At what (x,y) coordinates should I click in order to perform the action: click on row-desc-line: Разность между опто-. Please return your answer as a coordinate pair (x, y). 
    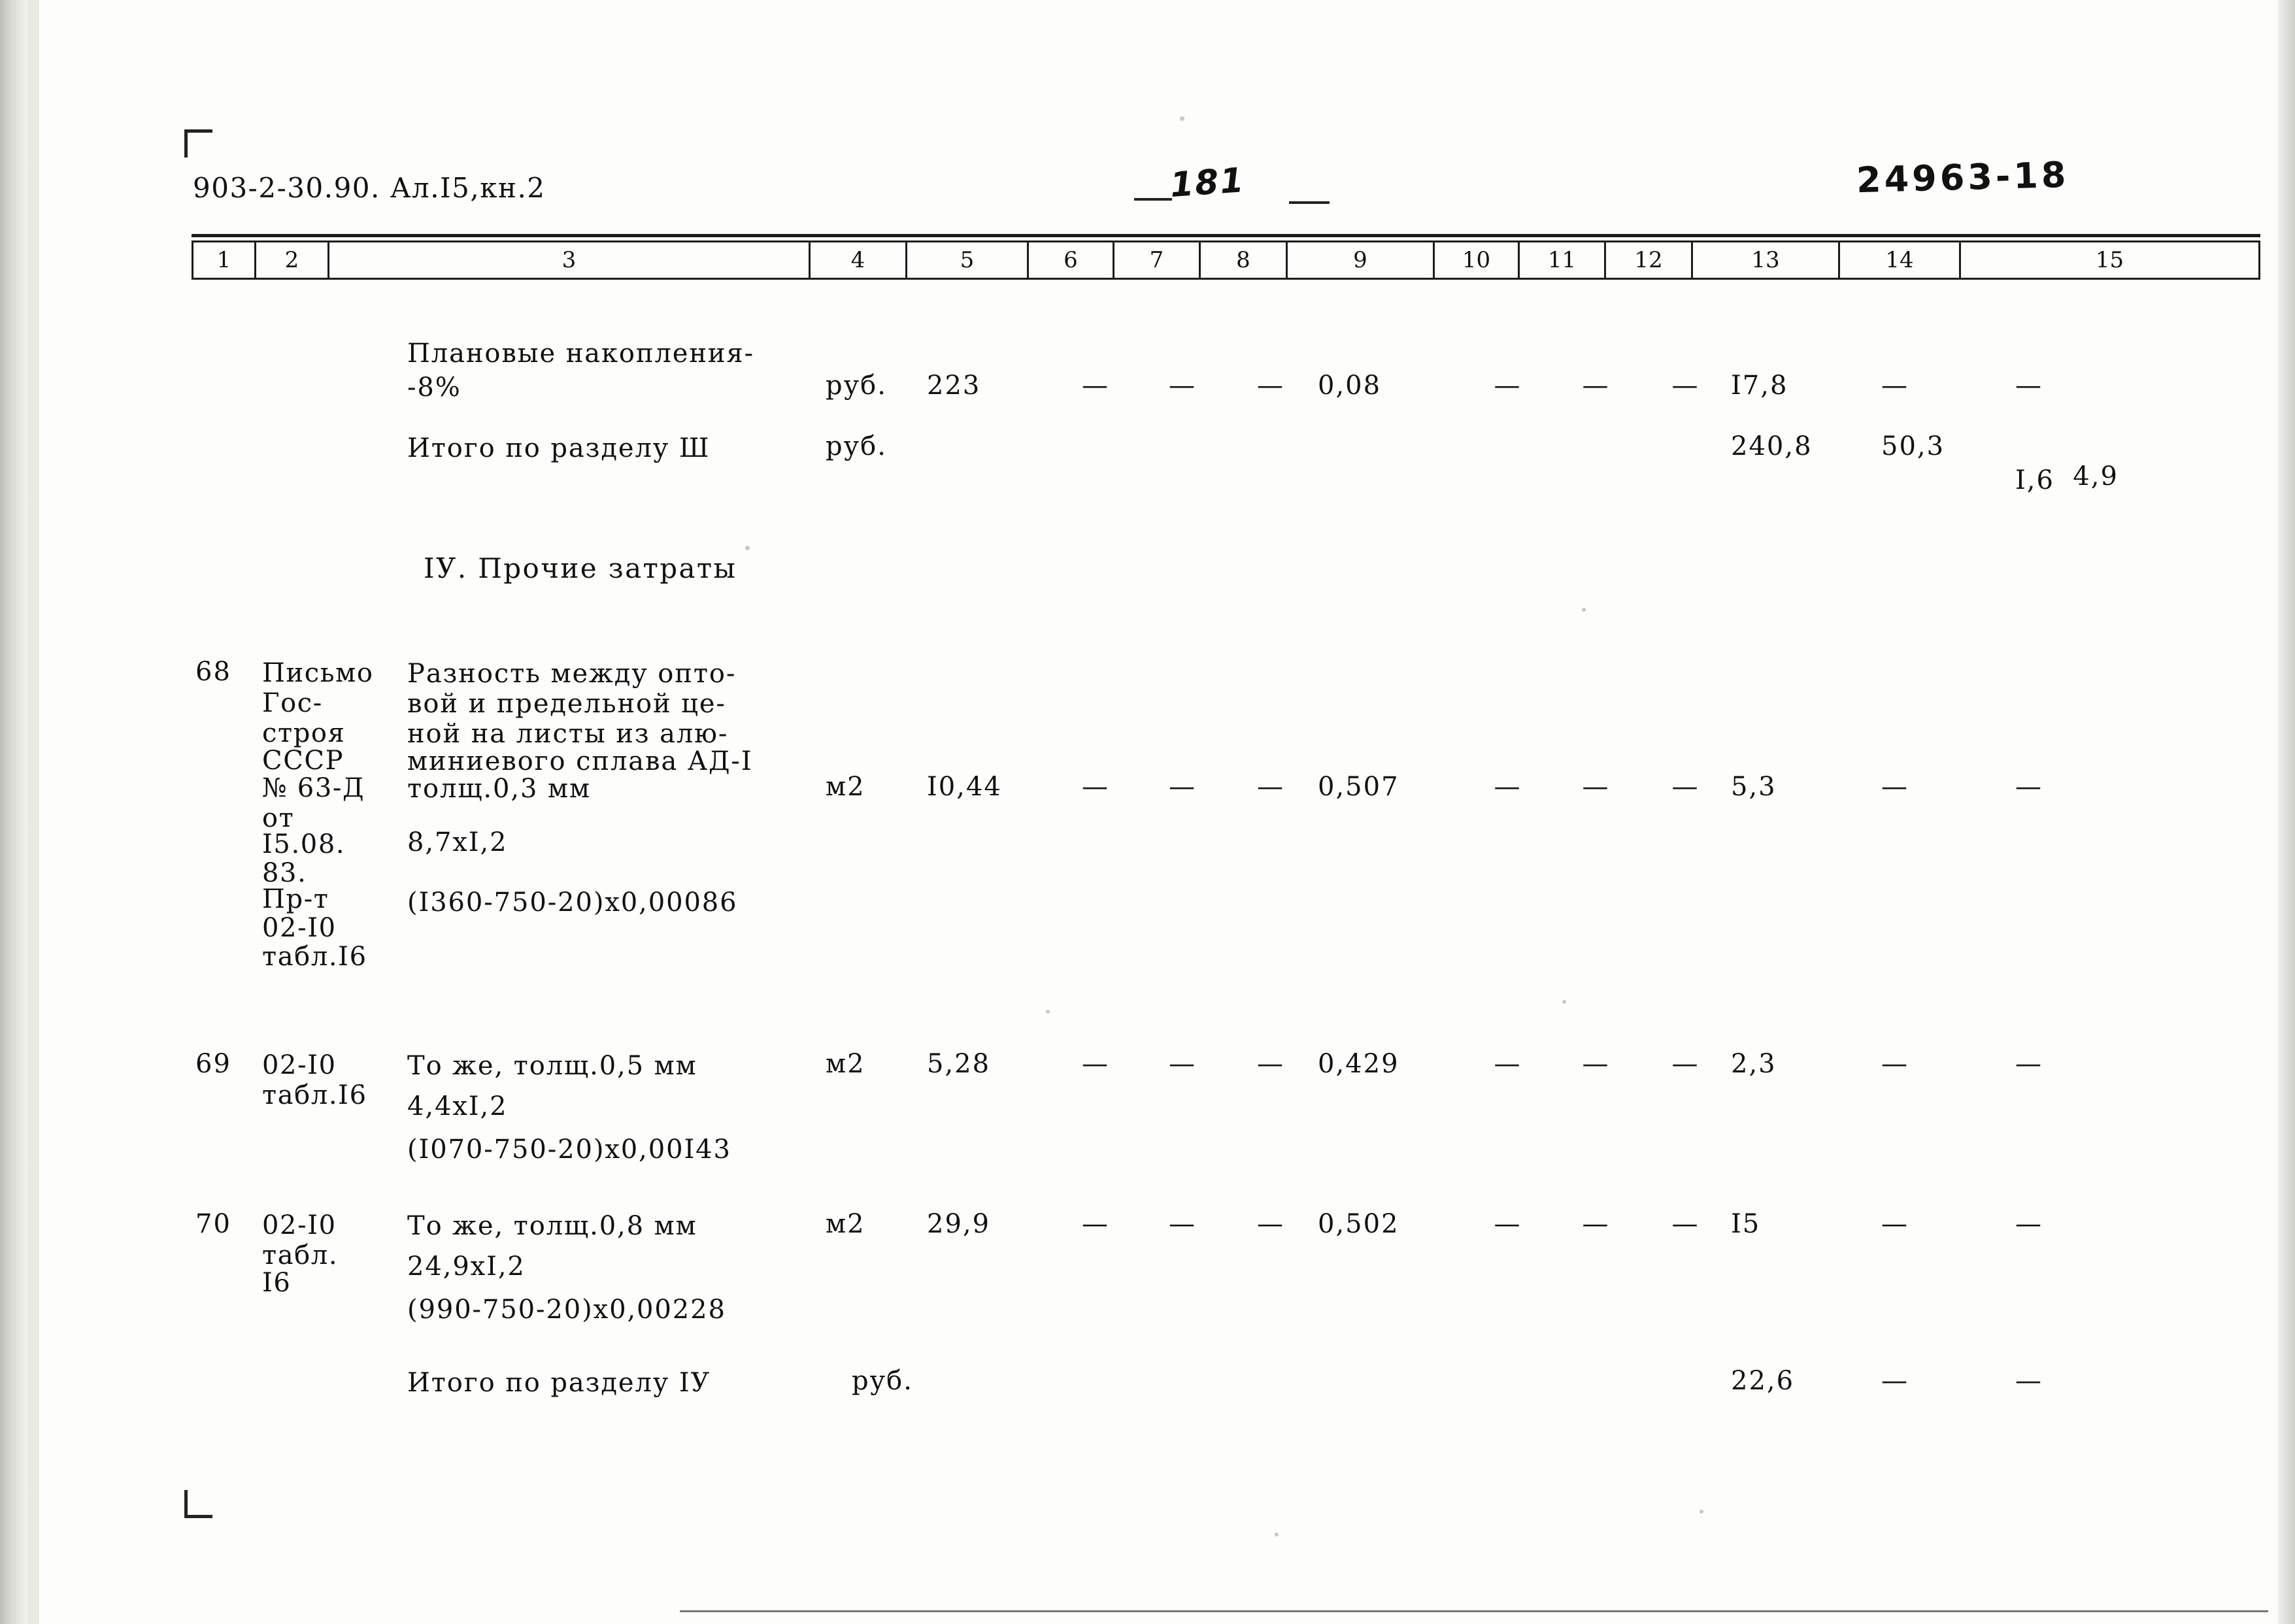
    Looking at the image, I should click on (572, 674).